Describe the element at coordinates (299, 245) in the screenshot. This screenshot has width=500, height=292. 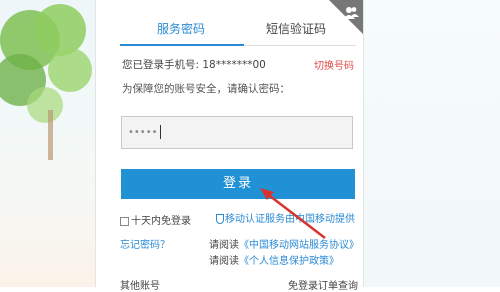
I see `service-agreement-link: 《中国移动网站服务协议》` at that location.